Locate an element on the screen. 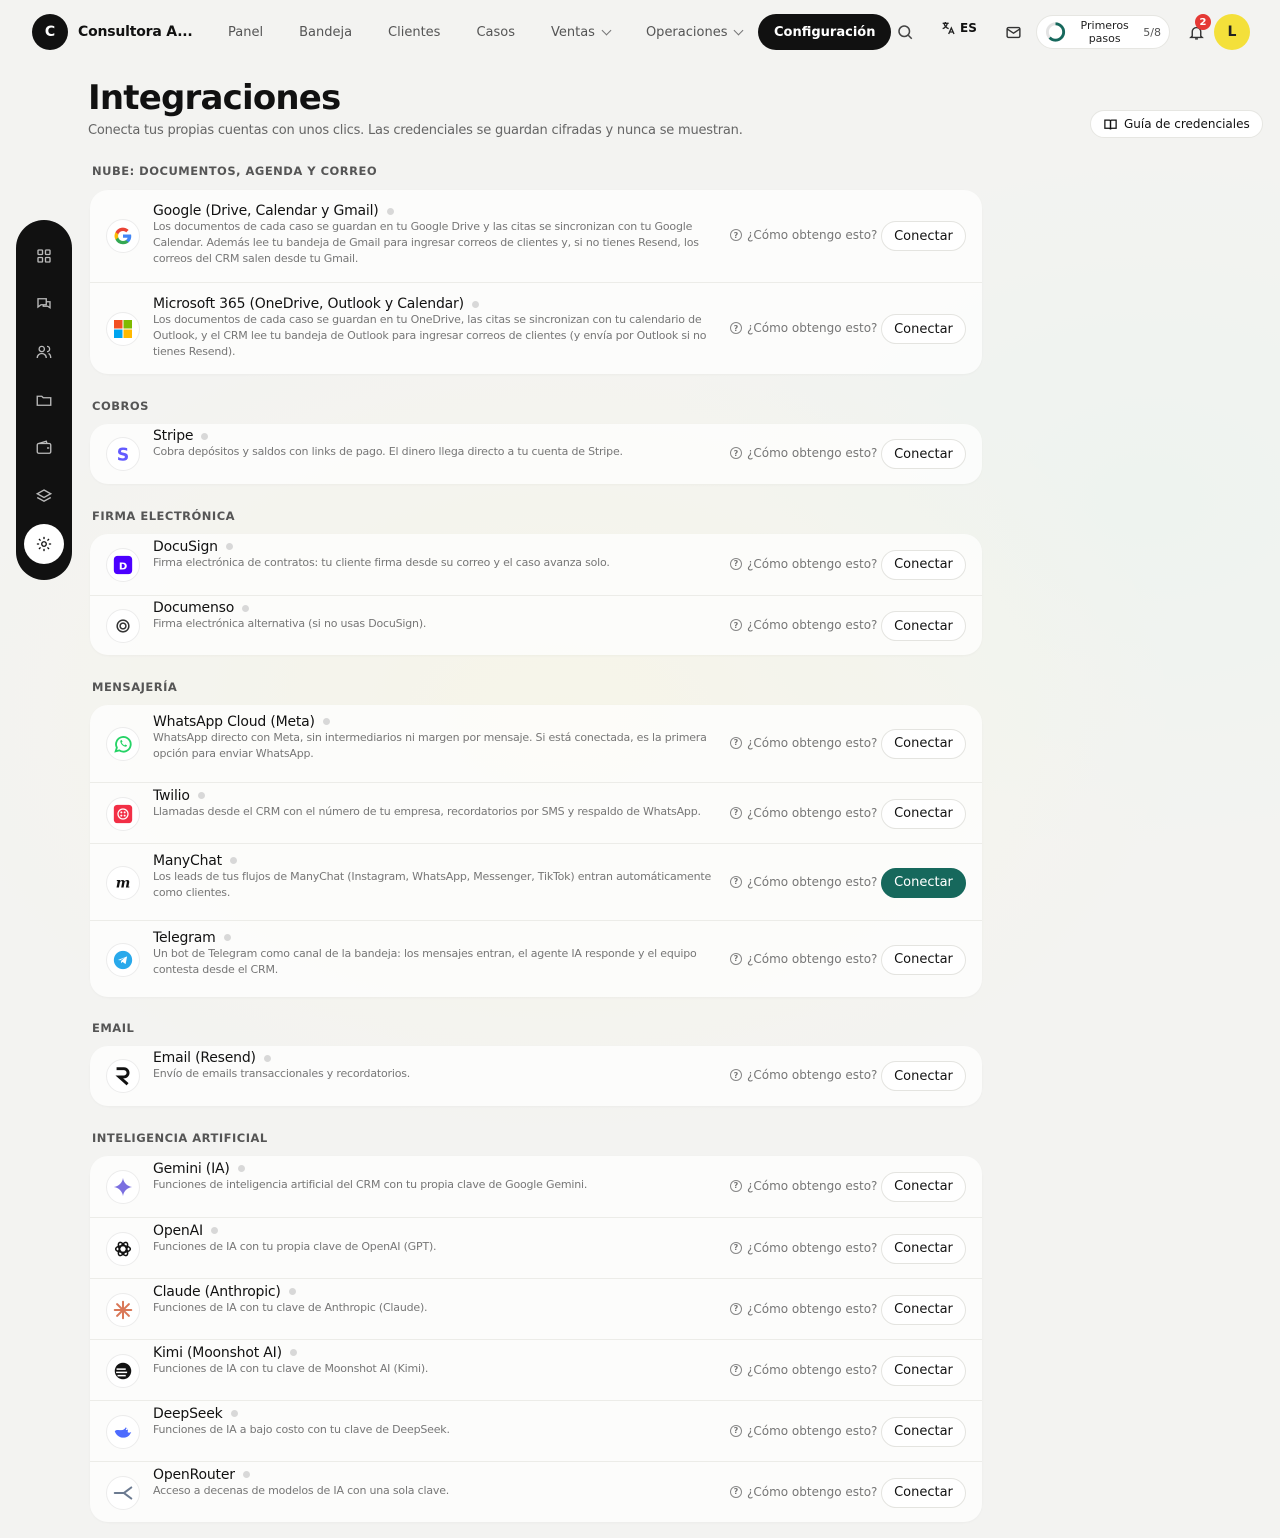 The height and width of the screenshot is (1538, 1280). integration-name: Kimi (Moonshot AI) is located at coordinates (217, 1352).